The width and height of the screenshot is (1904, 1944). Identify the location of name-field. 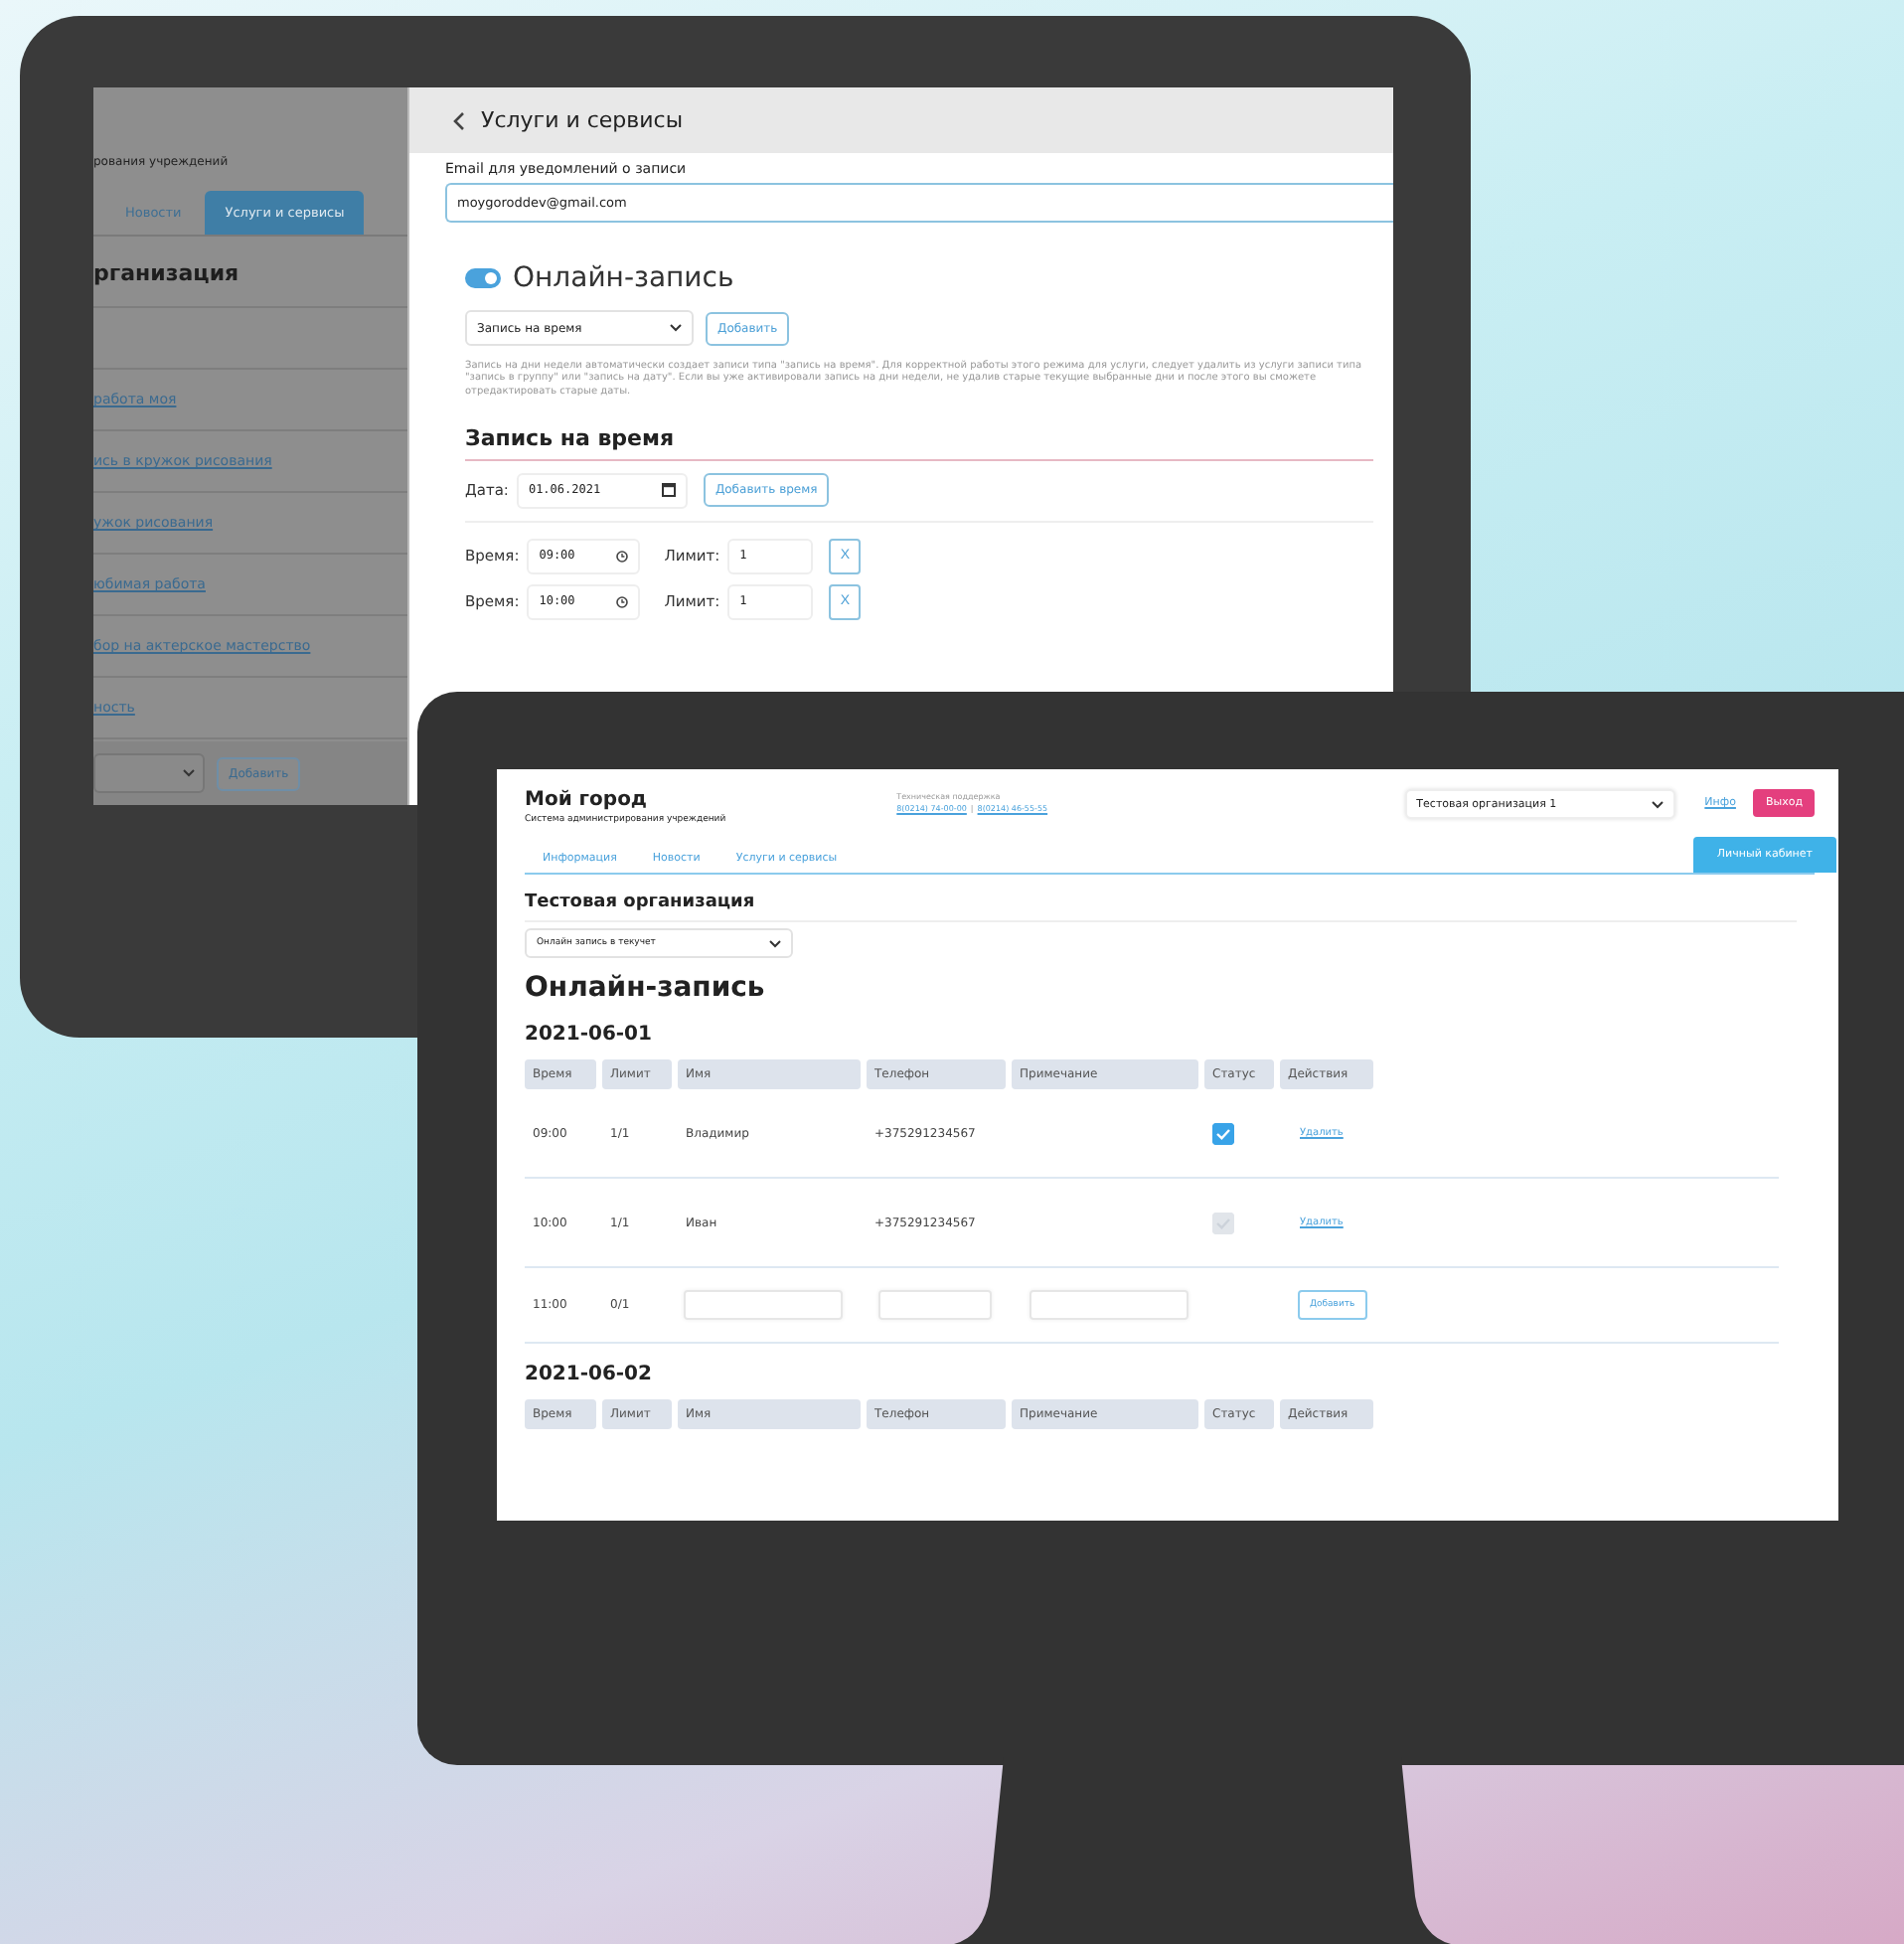
(763, 1305).